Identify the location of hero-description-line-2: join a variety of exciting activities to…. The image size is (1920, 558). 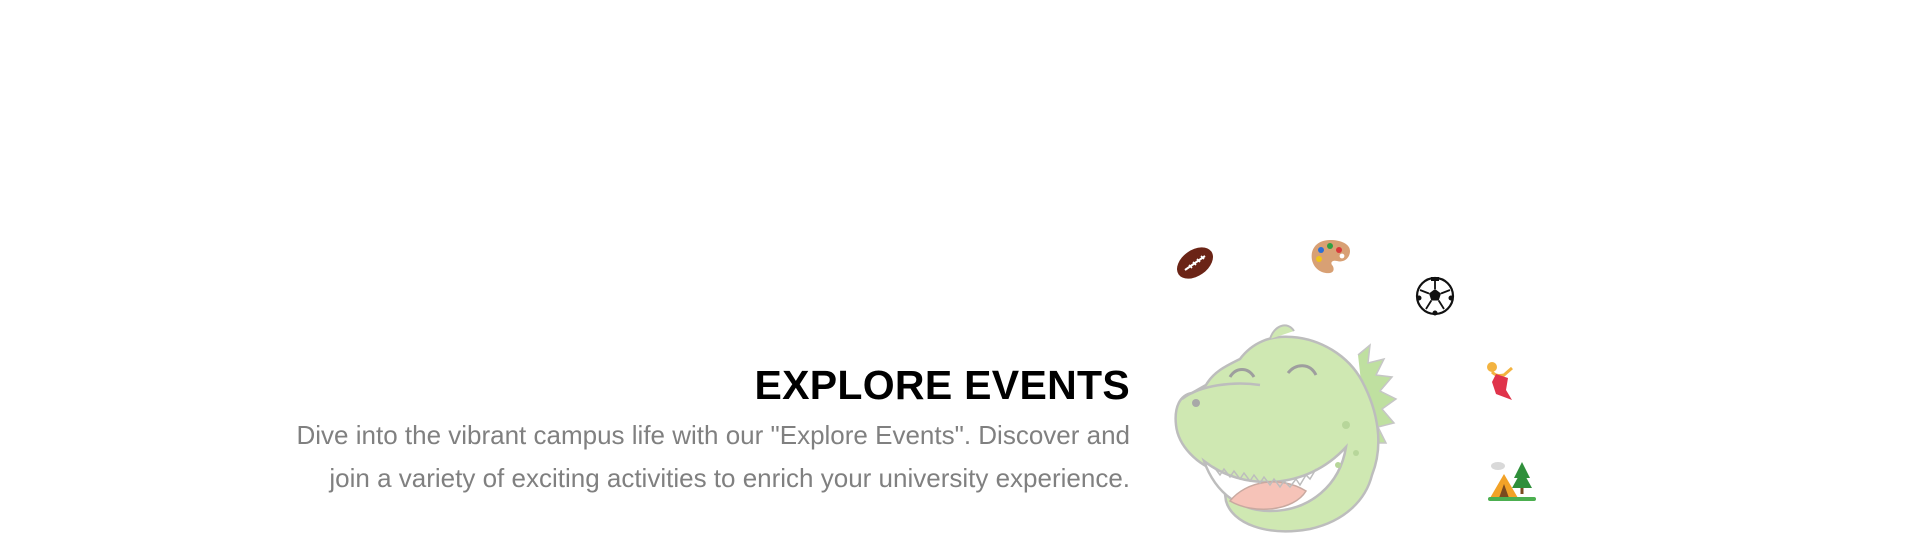
(729, 478).